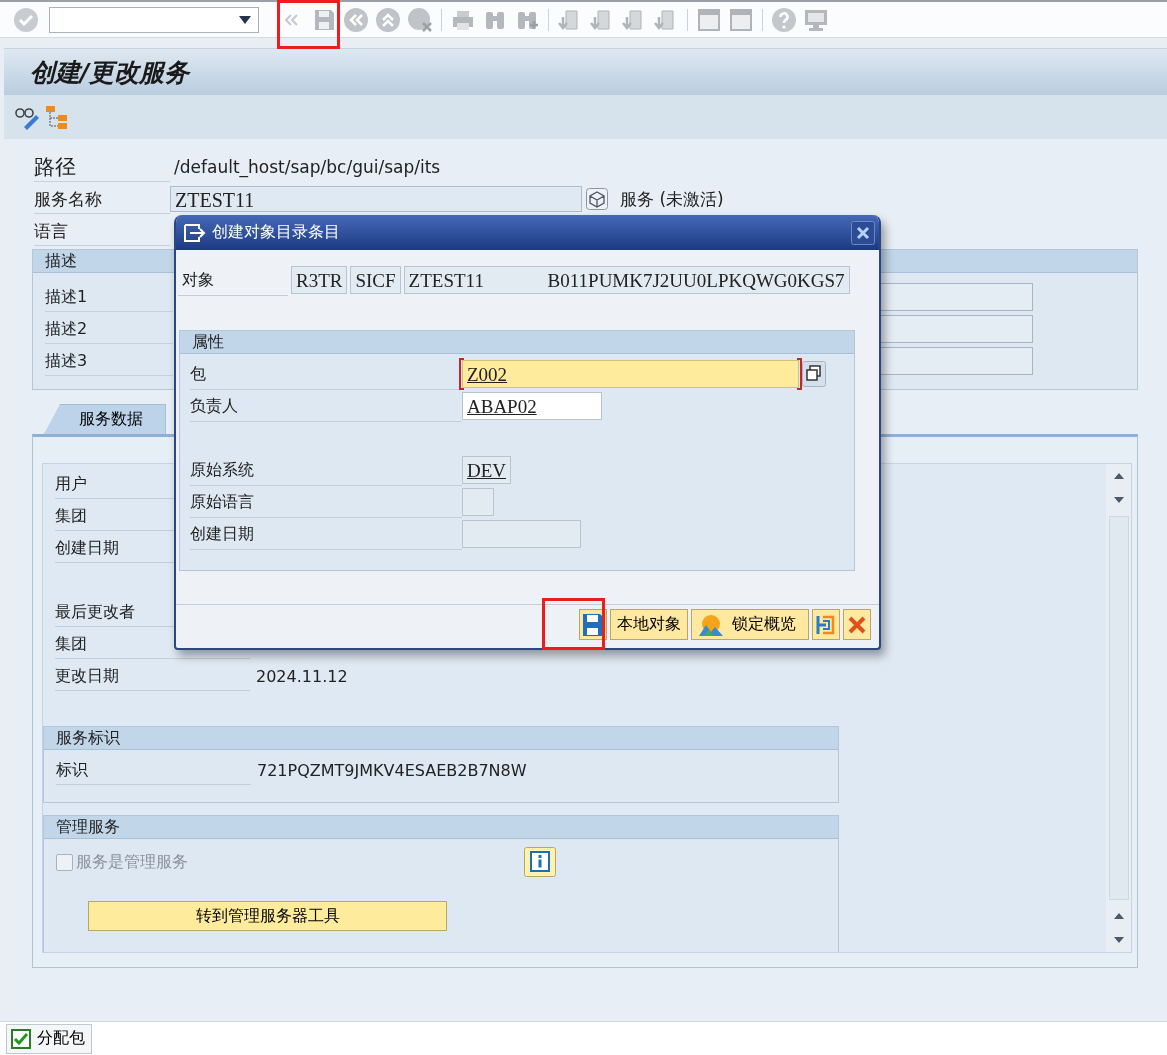  I want to click on assign-package-button: 分配包, so click(49, 1038).